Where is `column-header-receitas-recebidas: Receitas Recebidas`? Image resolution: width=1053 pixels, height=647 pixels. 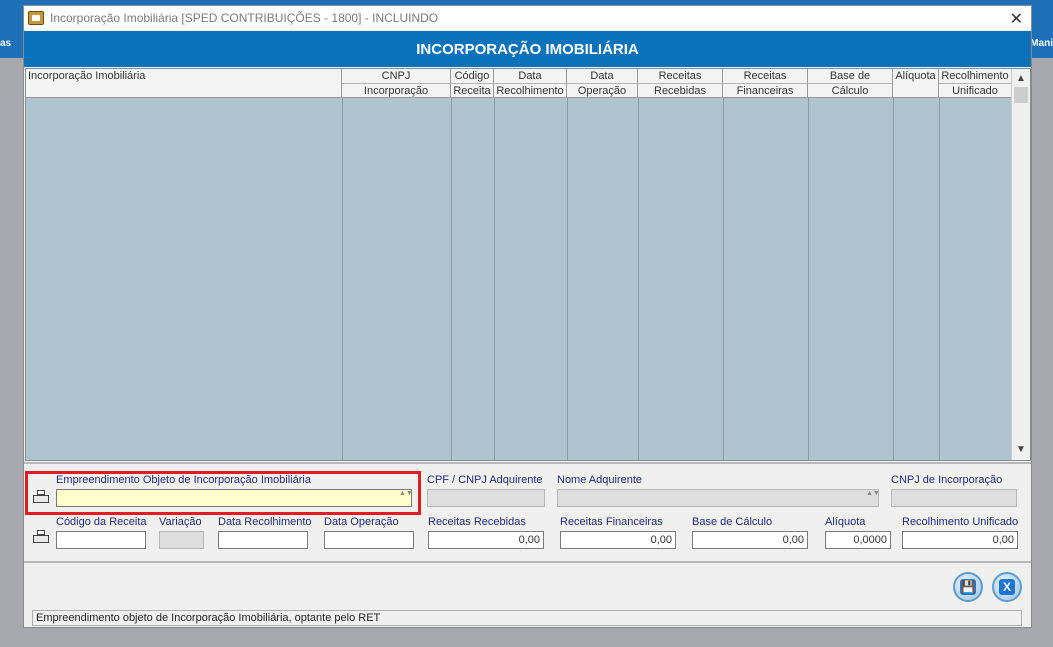 column-header-receitas-recebidas: Receitas Recebidas is located at coordinates (680, 83).